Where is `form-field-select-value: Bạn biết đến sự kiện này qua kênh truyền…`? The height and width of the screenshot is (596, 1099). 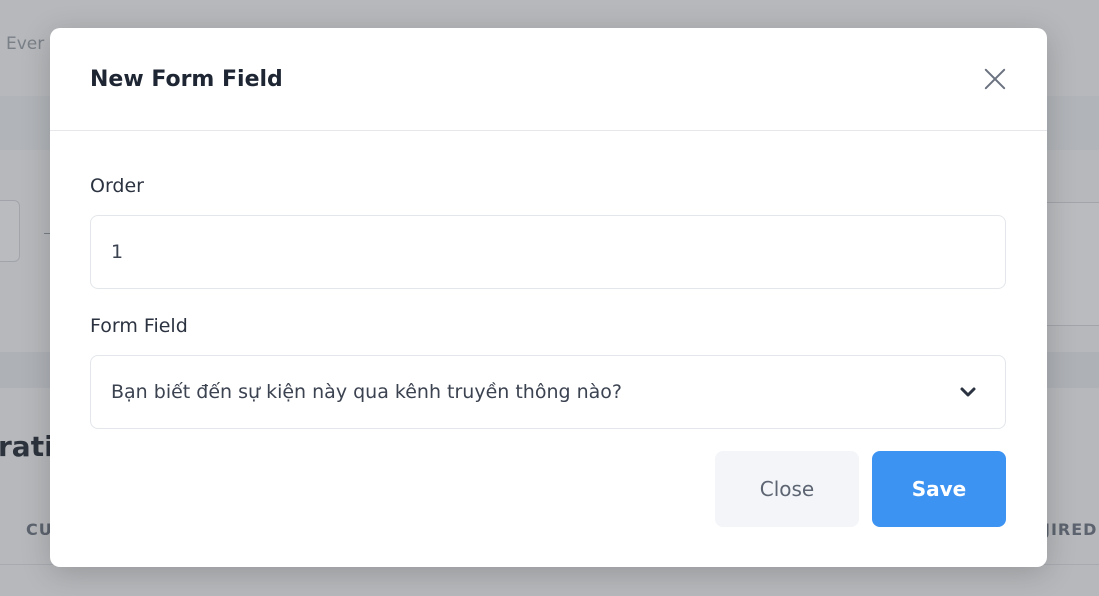
form-field-select-value: Bạn biết đến sự kiện này qua kênh truyền… is located at coordinates (367, 392).